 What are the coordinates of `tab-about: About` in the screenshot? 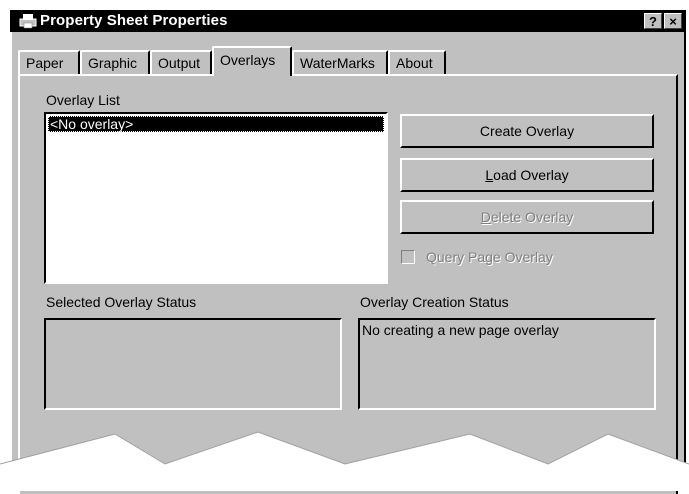 It's located at (417, 62).